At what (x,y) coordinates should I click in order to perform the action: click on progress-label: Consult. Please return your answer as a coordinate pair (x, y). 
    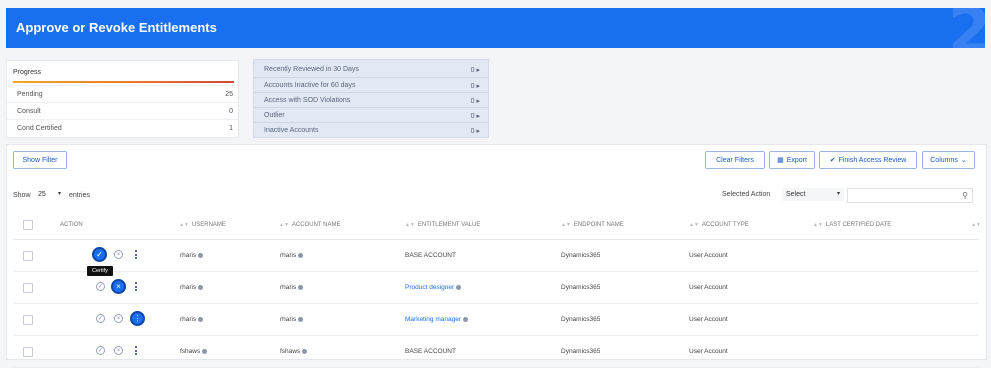
    Looking at the image, I should click on (29, 111).